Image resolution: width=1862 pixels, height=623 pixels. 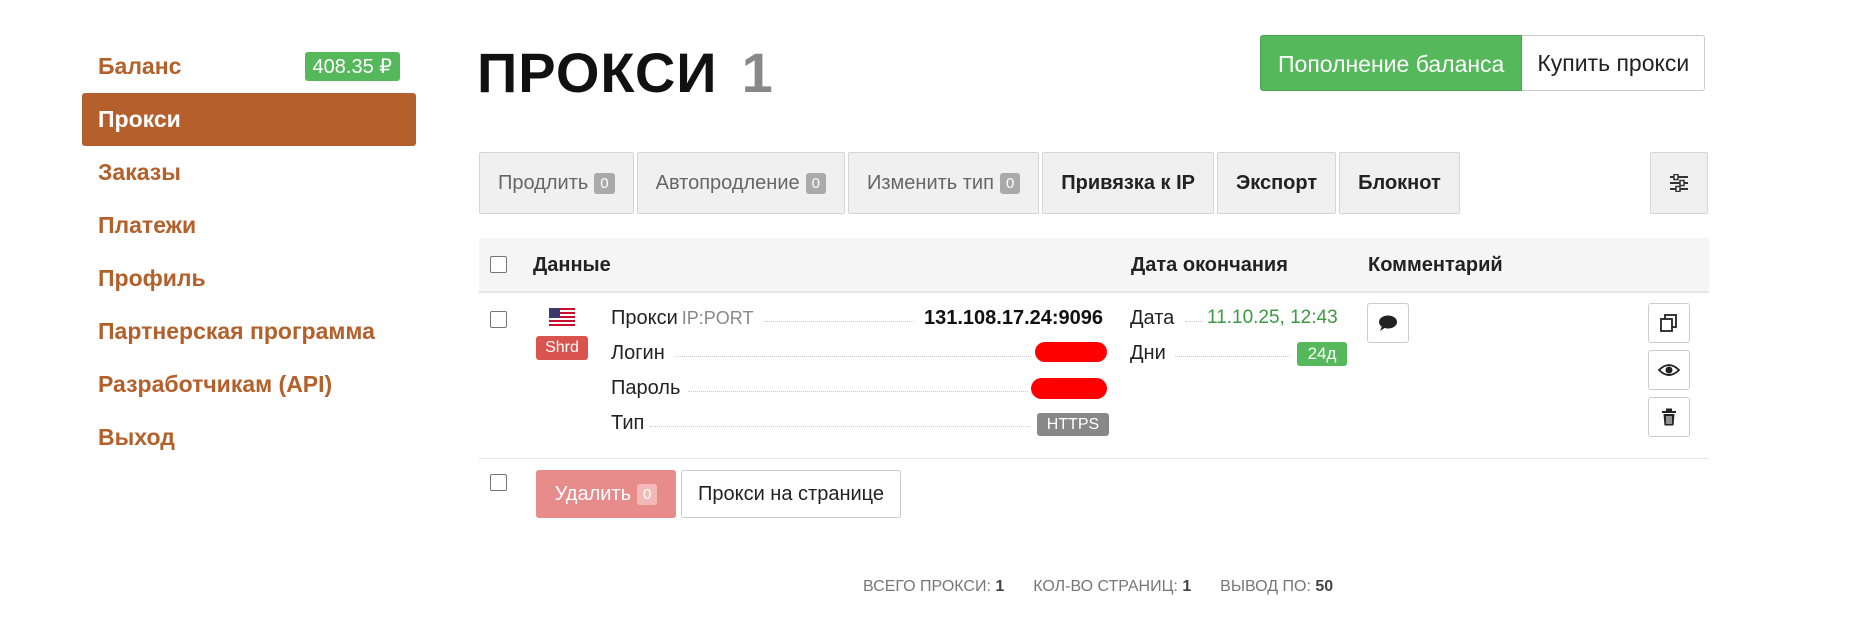 I want to click on table-header: Данные Дата окончания Комментарий, so click(x=1094, y=265).